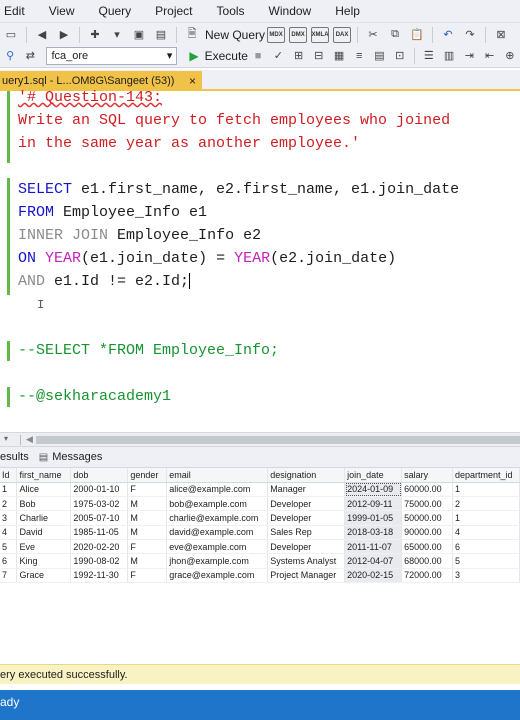  What do you see at coordinates (161, 35) in the screenshot?
I see `save-all-files-icon: ▤` at bounding box center [161, 35].